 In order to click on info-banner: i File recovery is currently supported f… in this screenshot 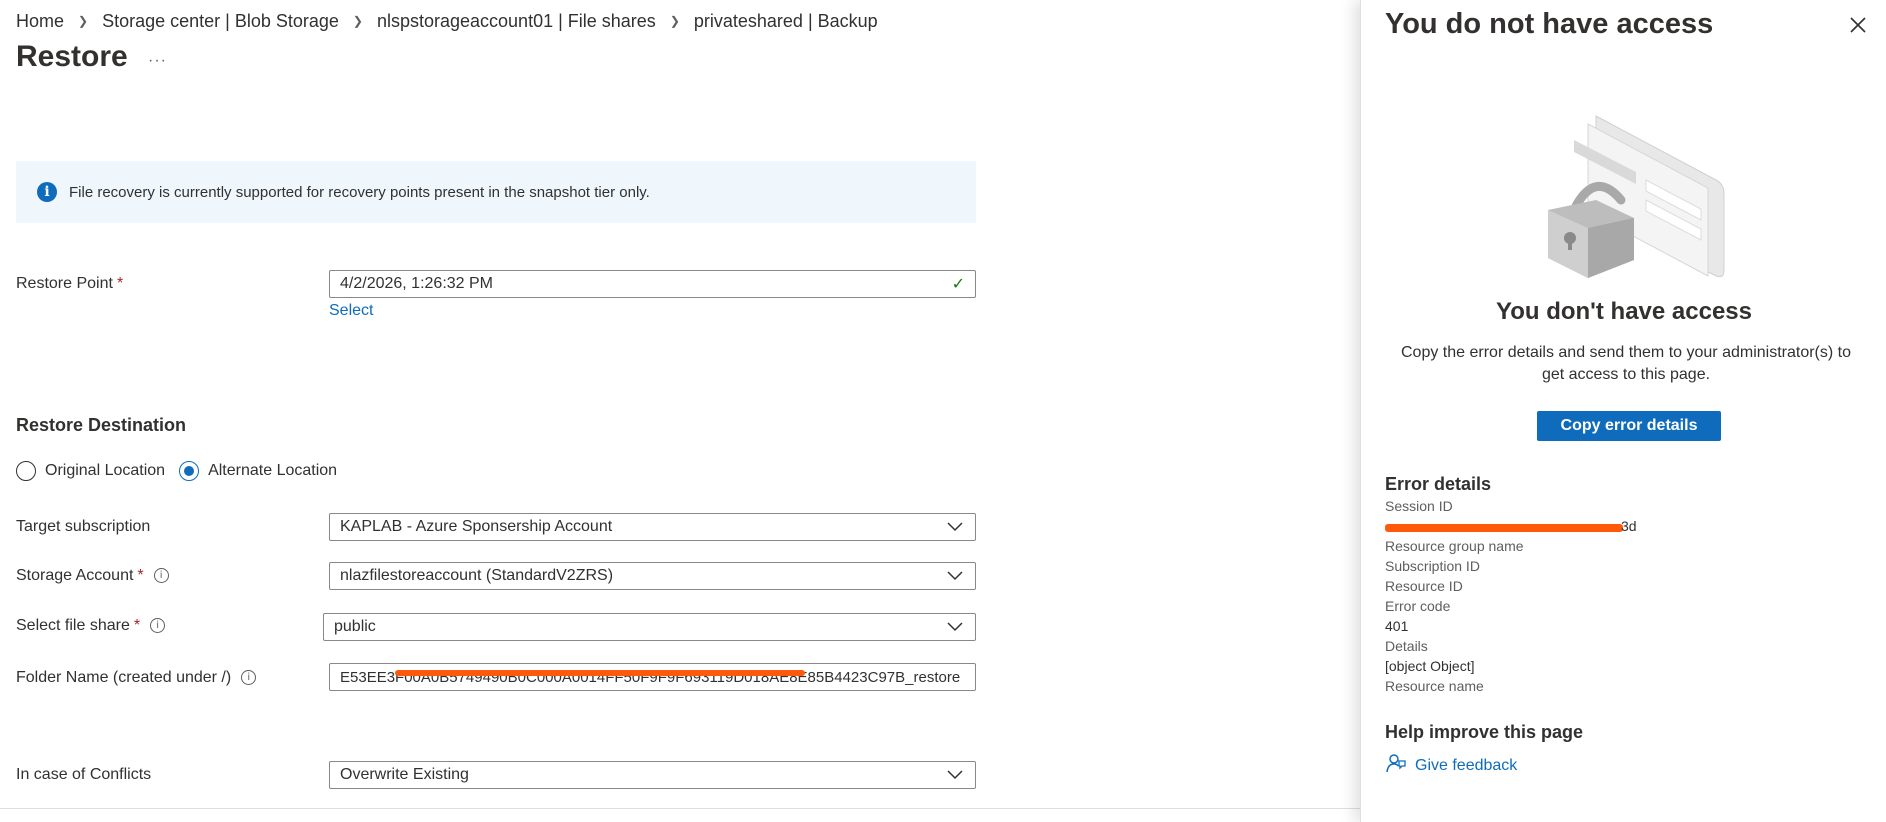, I will do `click(496, 192)`.